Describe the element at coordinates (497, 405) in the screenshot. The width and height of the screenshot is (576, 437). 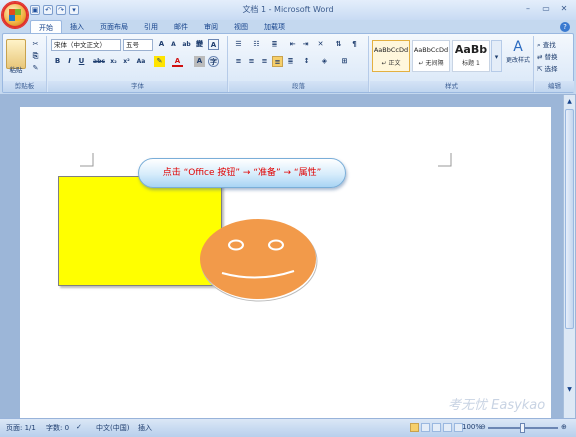
I see `watermark: 考无忧 Easykao` at that location.